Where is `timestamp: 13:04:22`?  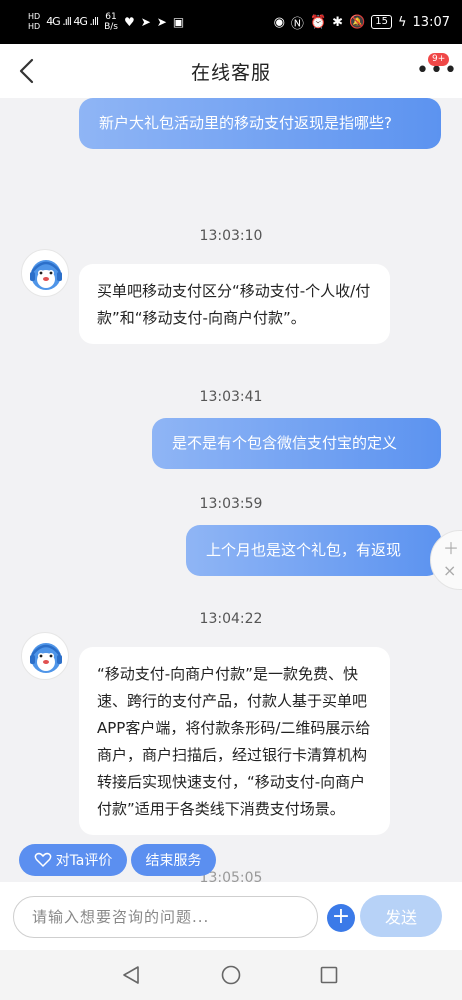
timestamp: 13:04:22 is located at coordinates (231, 619).